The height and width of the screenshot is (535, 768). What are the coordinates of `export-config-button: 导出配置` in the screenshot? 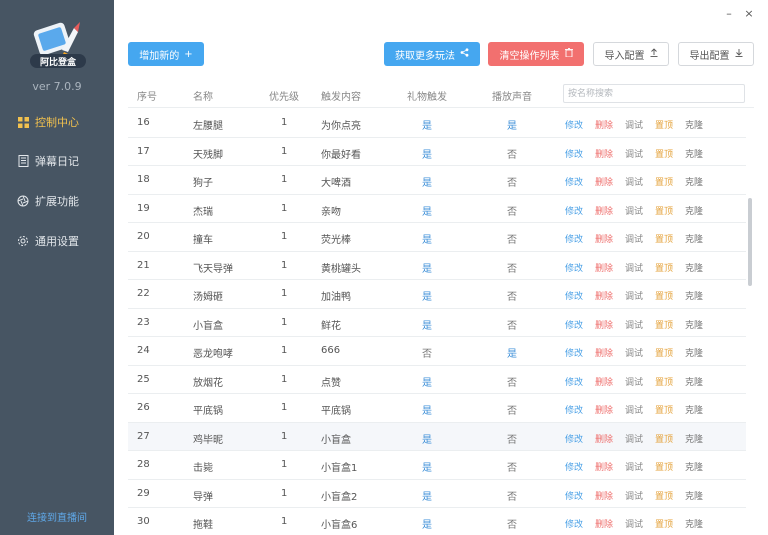 It's located at (716, 54).